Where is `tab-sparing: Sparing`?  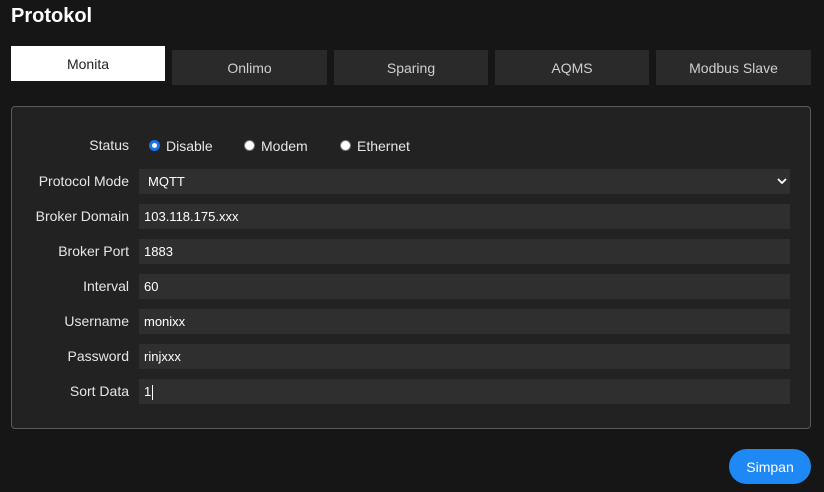 tab-sparing: Sparing is located at coordinates (411, 67).